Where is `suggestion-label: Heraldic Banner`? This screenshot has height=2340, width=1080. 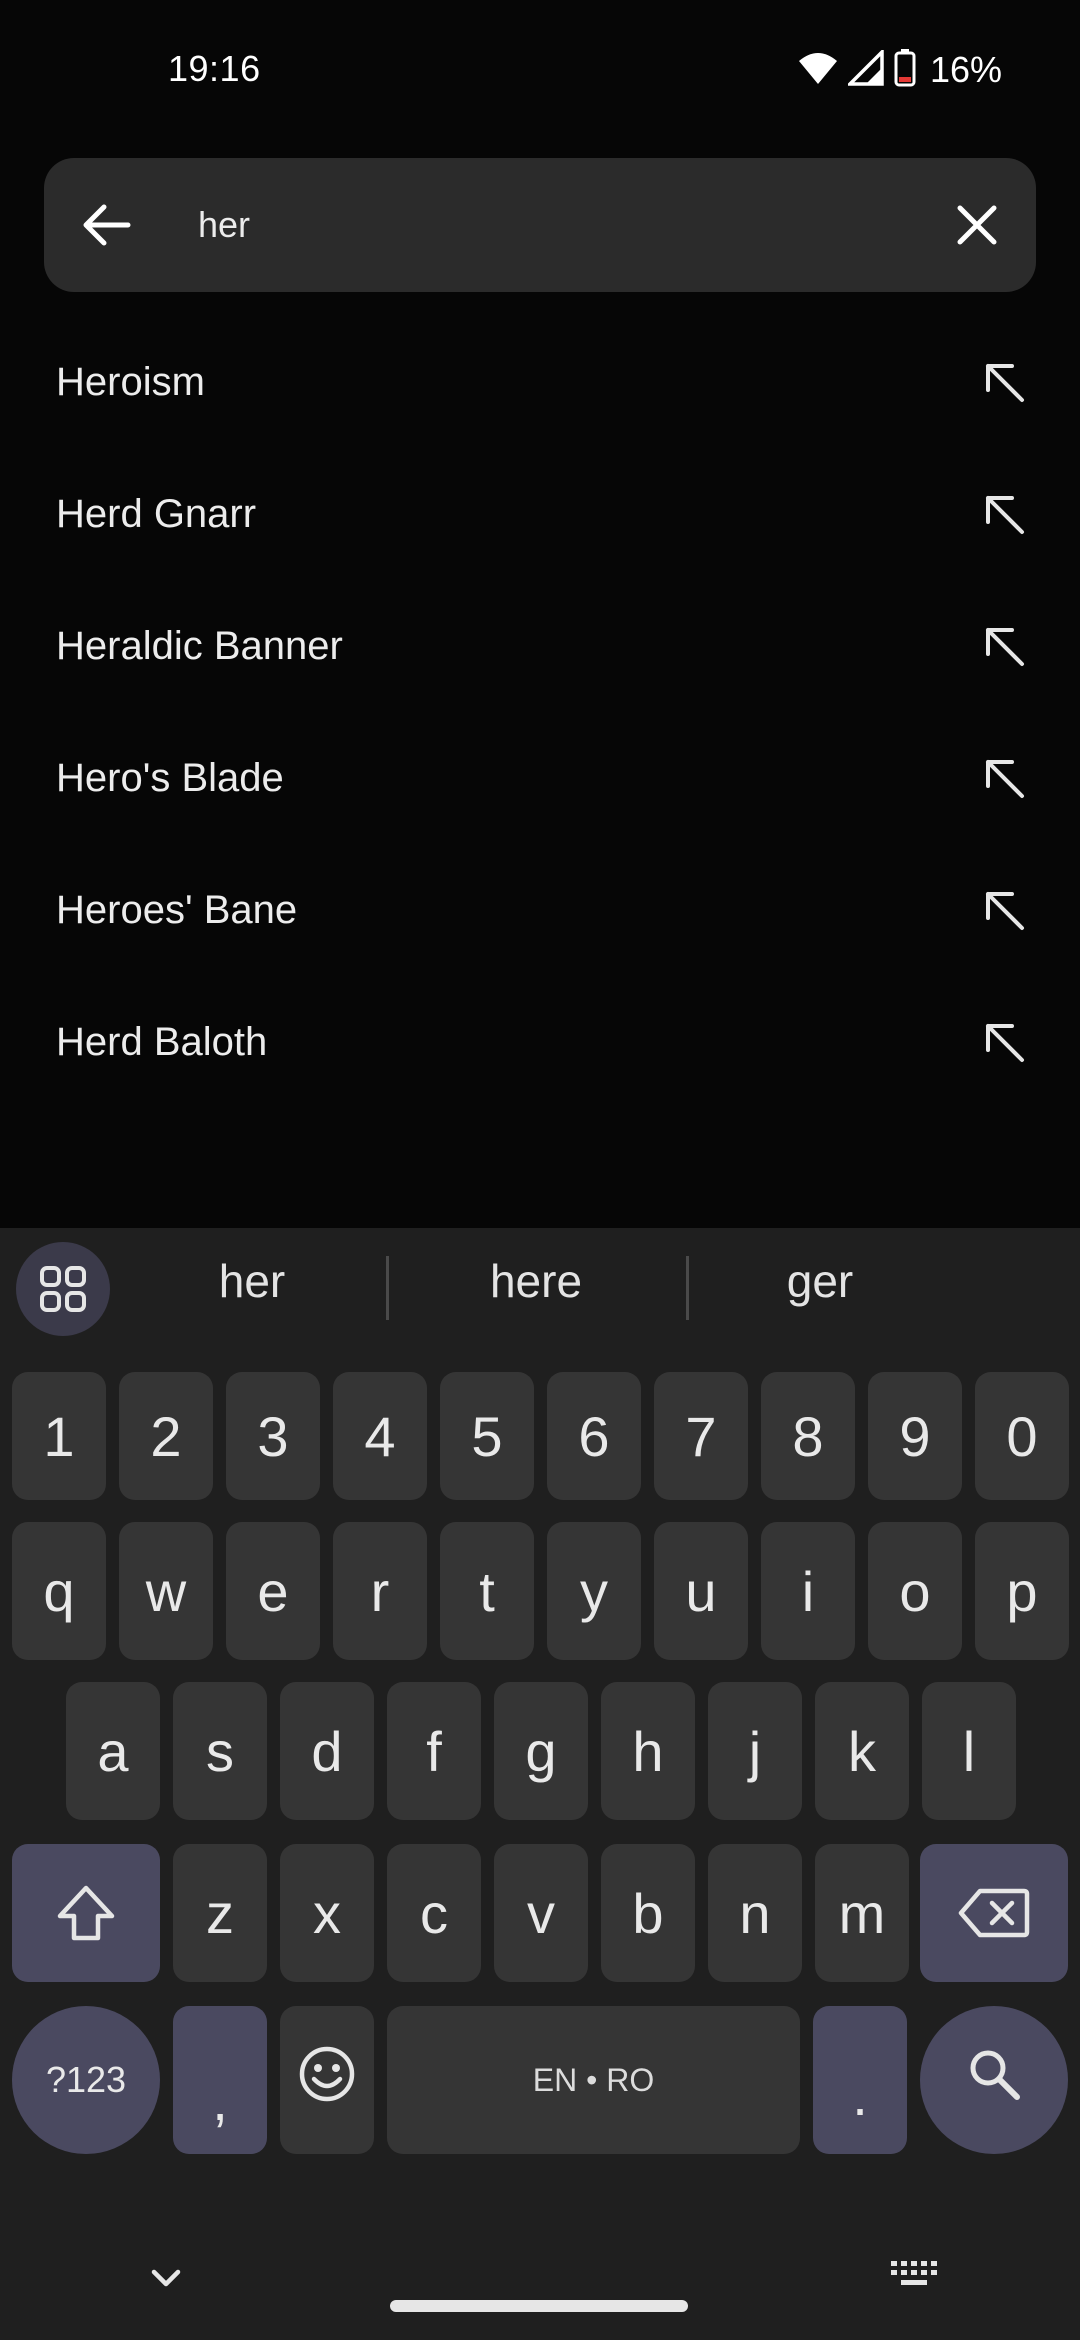 suggestion-label: Heraldic Banner is located at coordinates (199, 646).